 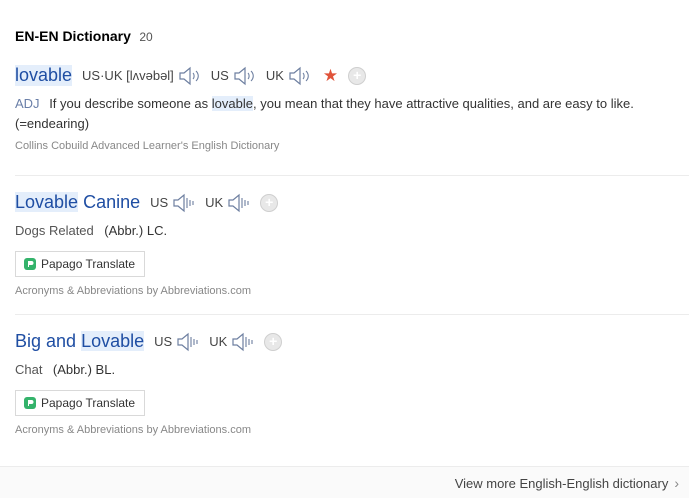 What do you see at coordinates (73, 36) in the screenshot?
I see `section-title: EN-EN Dictionary` at bounding box center [73, 36].